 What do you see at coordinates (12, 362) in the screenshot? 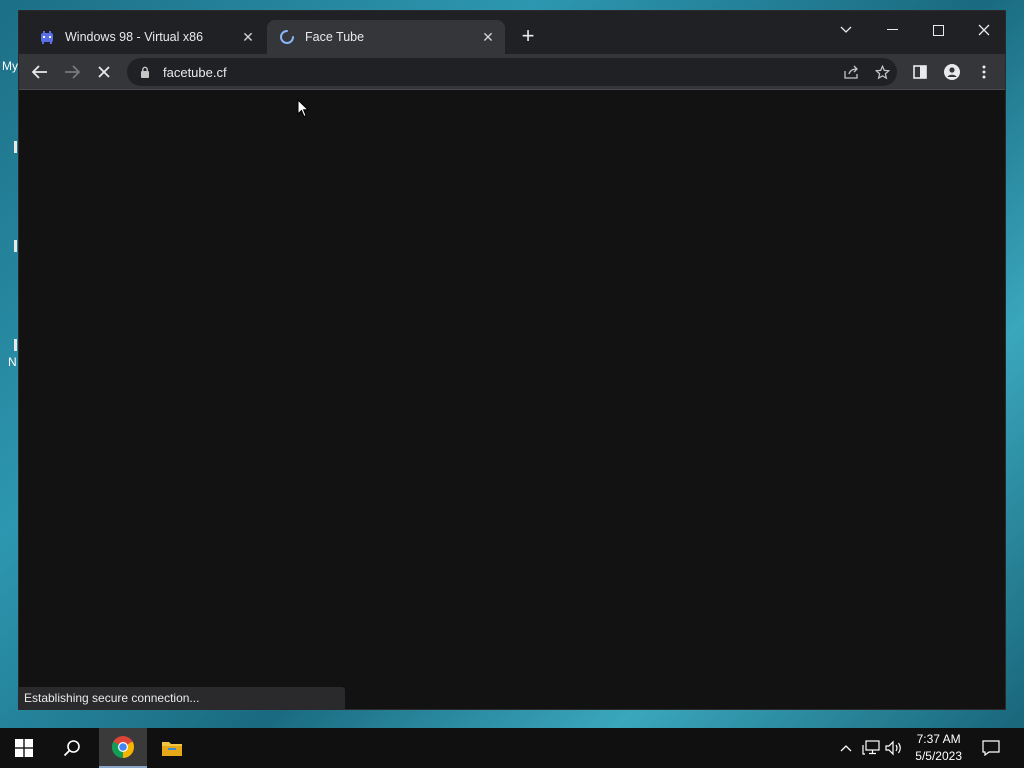
I see `desktop-icon-label-n: N` at bounding box center [12, 362].